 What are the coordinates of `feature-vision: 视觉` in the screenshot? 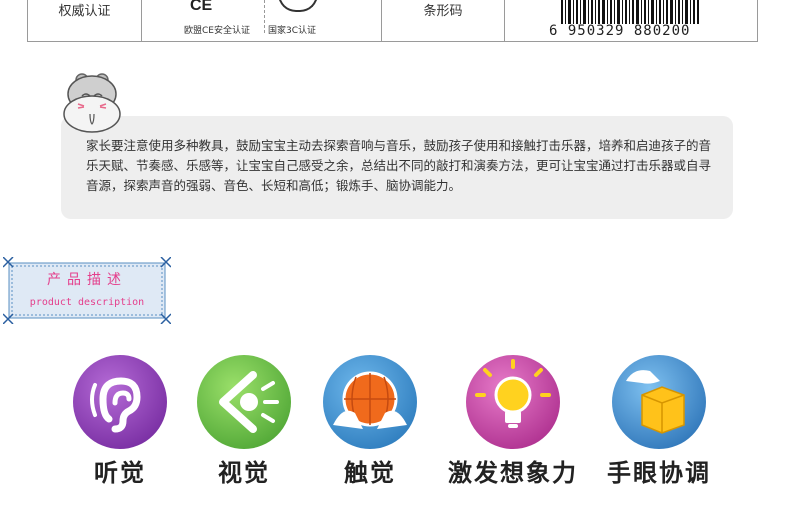 It's located at (244, 425).